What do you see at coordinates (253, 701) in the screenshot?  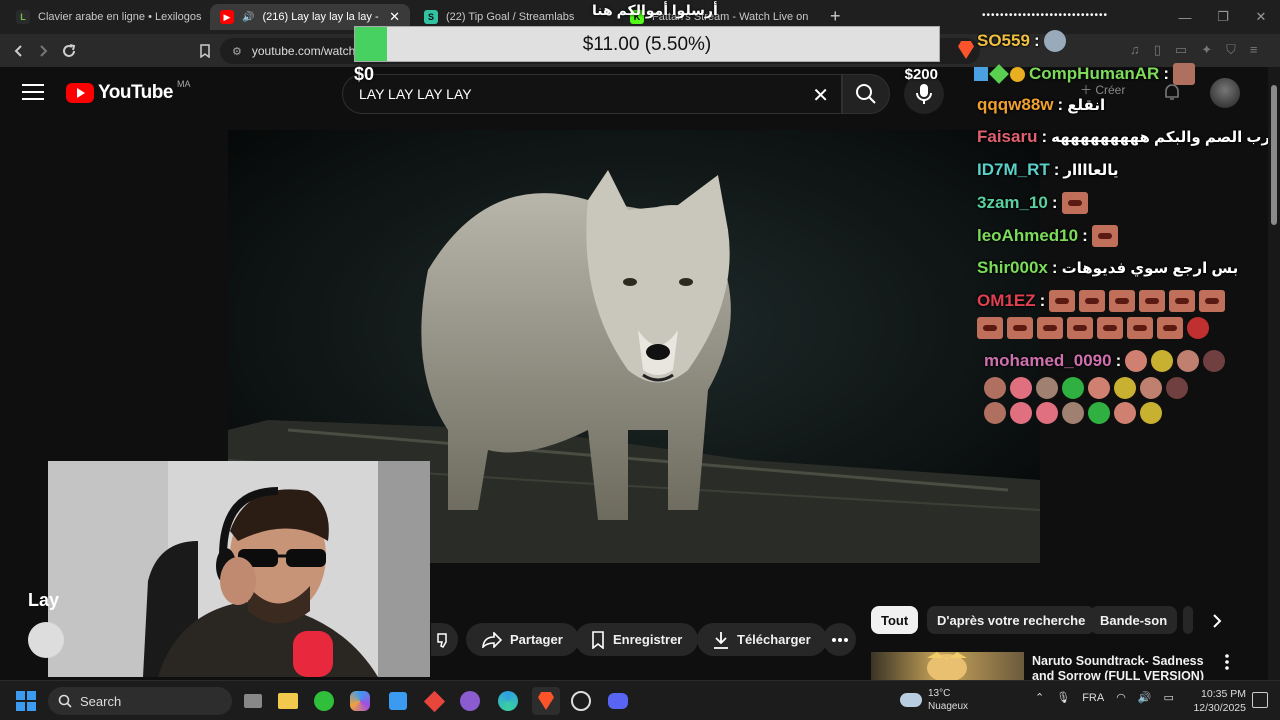 I see `task-view-icon` at bounding box center [253, 701].